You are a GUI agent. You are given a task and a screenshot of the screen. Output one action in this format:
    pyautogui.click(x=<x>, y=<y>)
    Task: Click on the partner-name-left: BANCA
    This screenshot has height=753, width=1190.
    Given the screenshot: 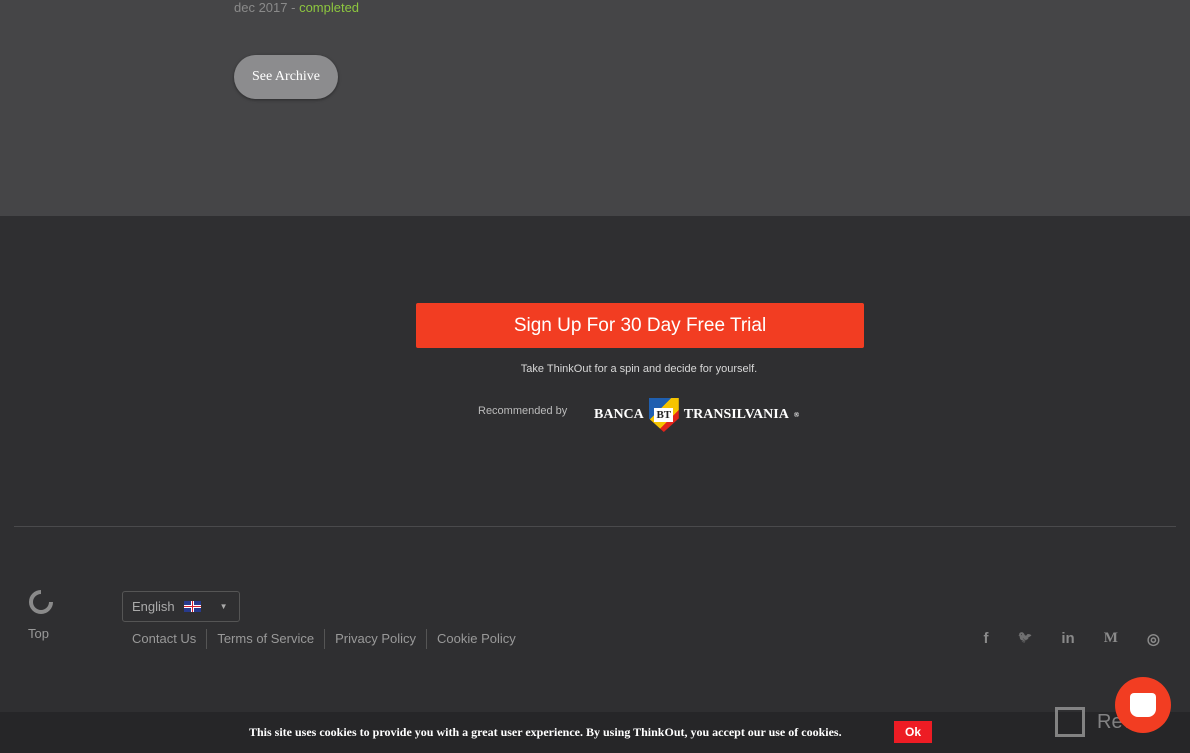 What is the action you would take?
    pyautogui.click(x=619, y=414)
    